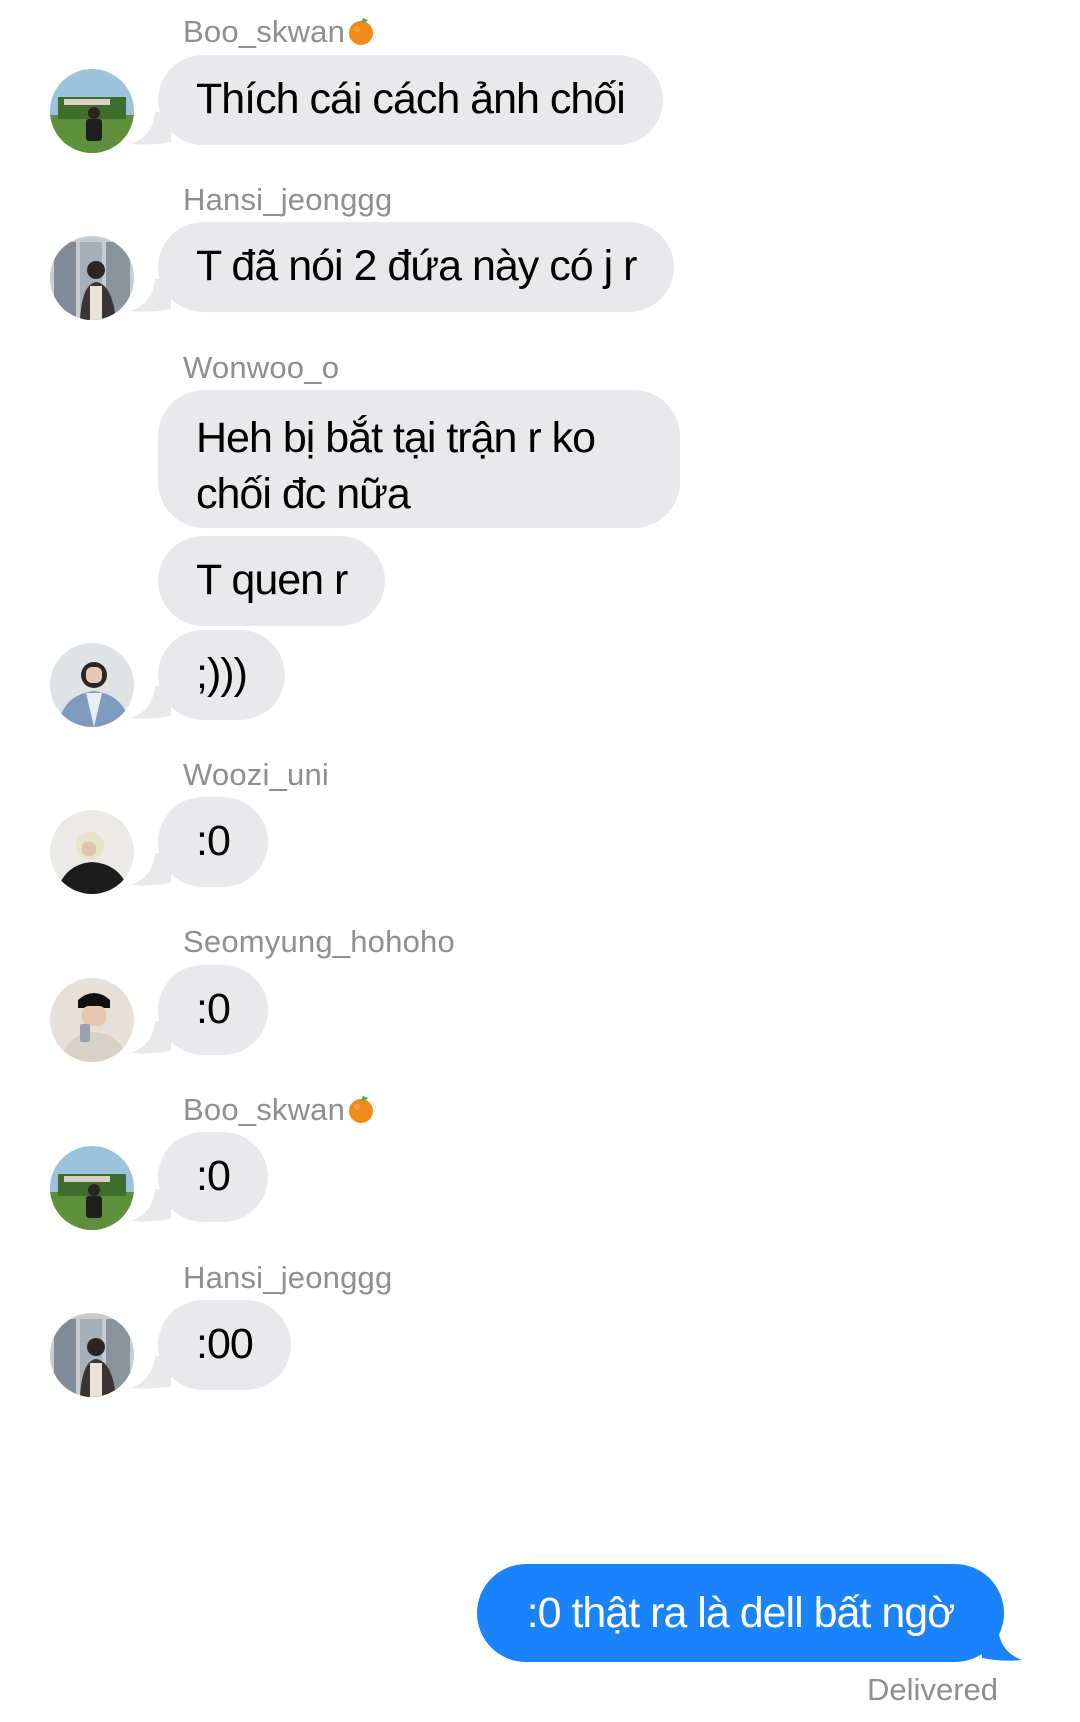 The height and width of the screenshot is (1722, 1080). I want to click on message-bubble: T đã nói 2 đứa này có j r, so click(416, 267).